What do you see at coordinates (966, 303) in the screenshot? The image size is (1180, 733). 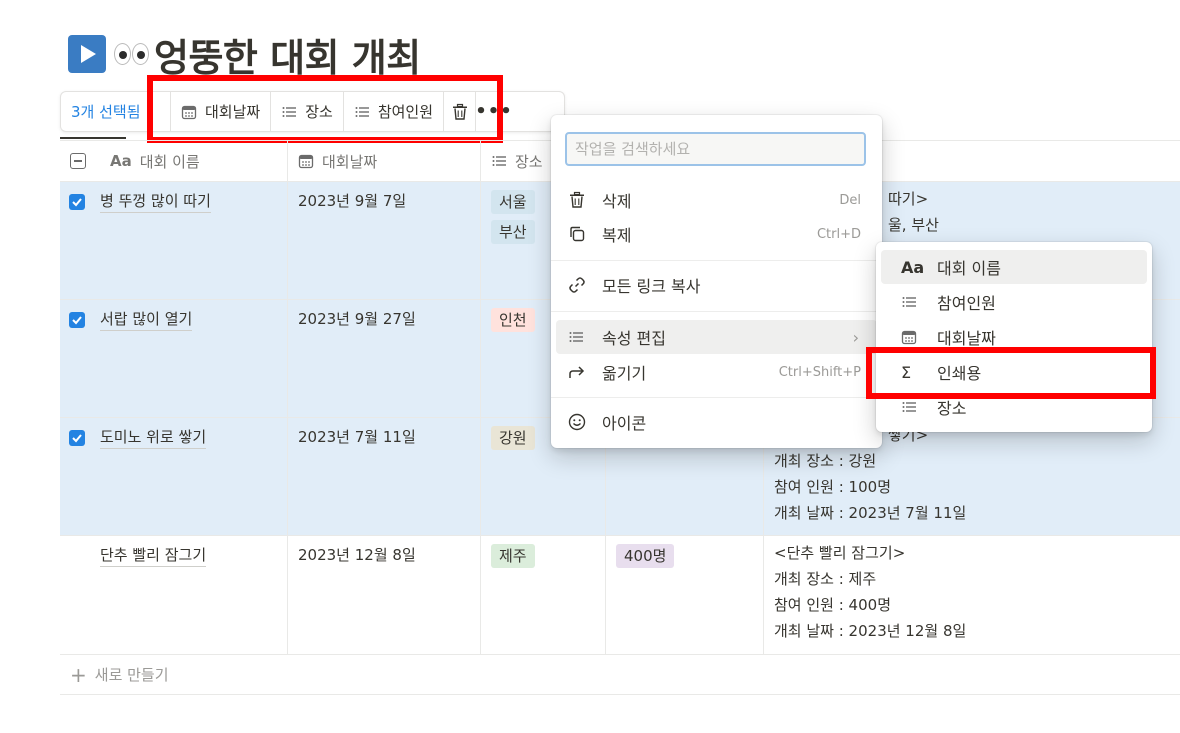 I see `submenu-item-label: 참여인원` at bounding box center [966, 303].